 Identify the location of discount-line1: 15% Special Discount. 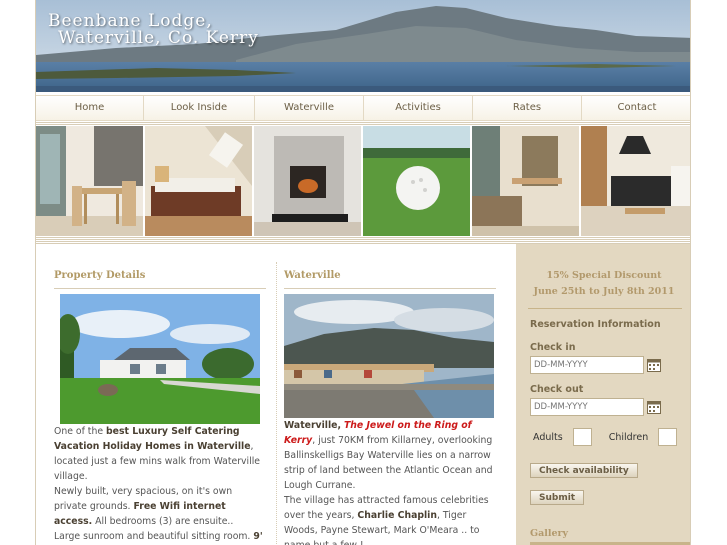
(604, 275).